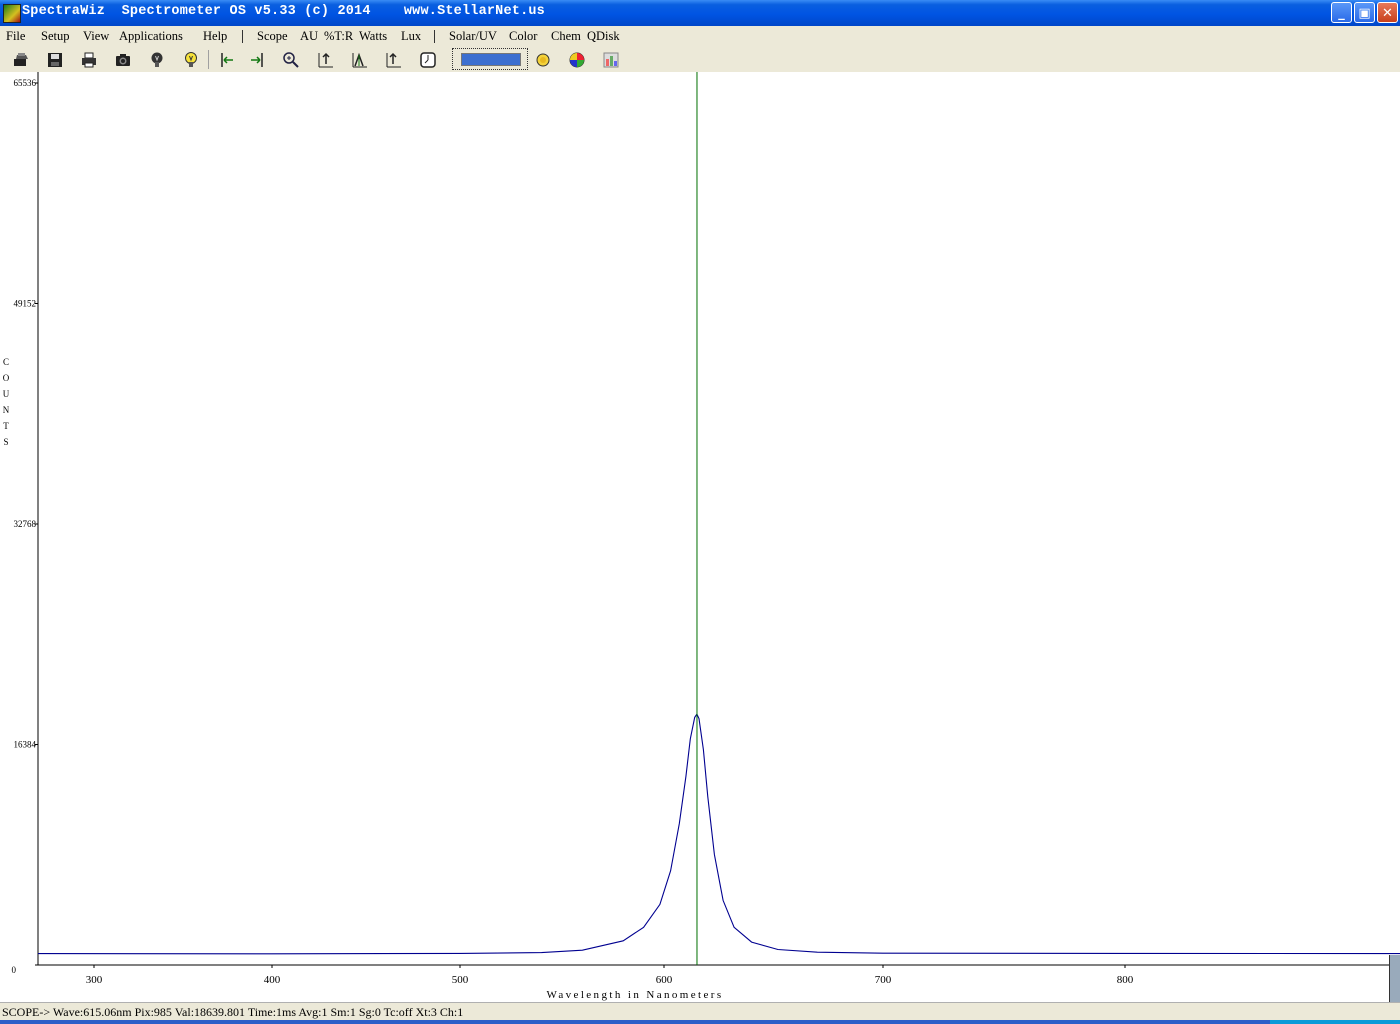 The height and width of the screenshot is (1024, 1400). I want to click on x-tick-label: 400, so click(272, 980).